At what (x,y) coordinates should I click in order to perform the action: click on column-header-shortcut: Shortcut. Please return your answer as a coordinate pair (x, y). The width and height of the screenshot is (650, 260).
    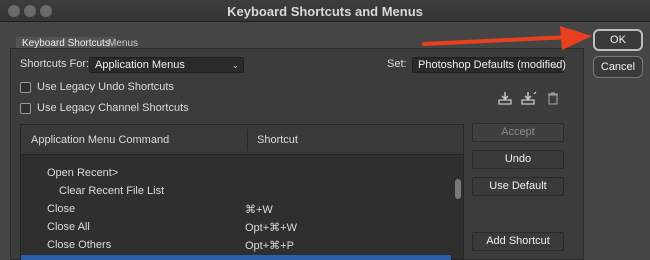
    Looking at the image, I should click on (277, 140).